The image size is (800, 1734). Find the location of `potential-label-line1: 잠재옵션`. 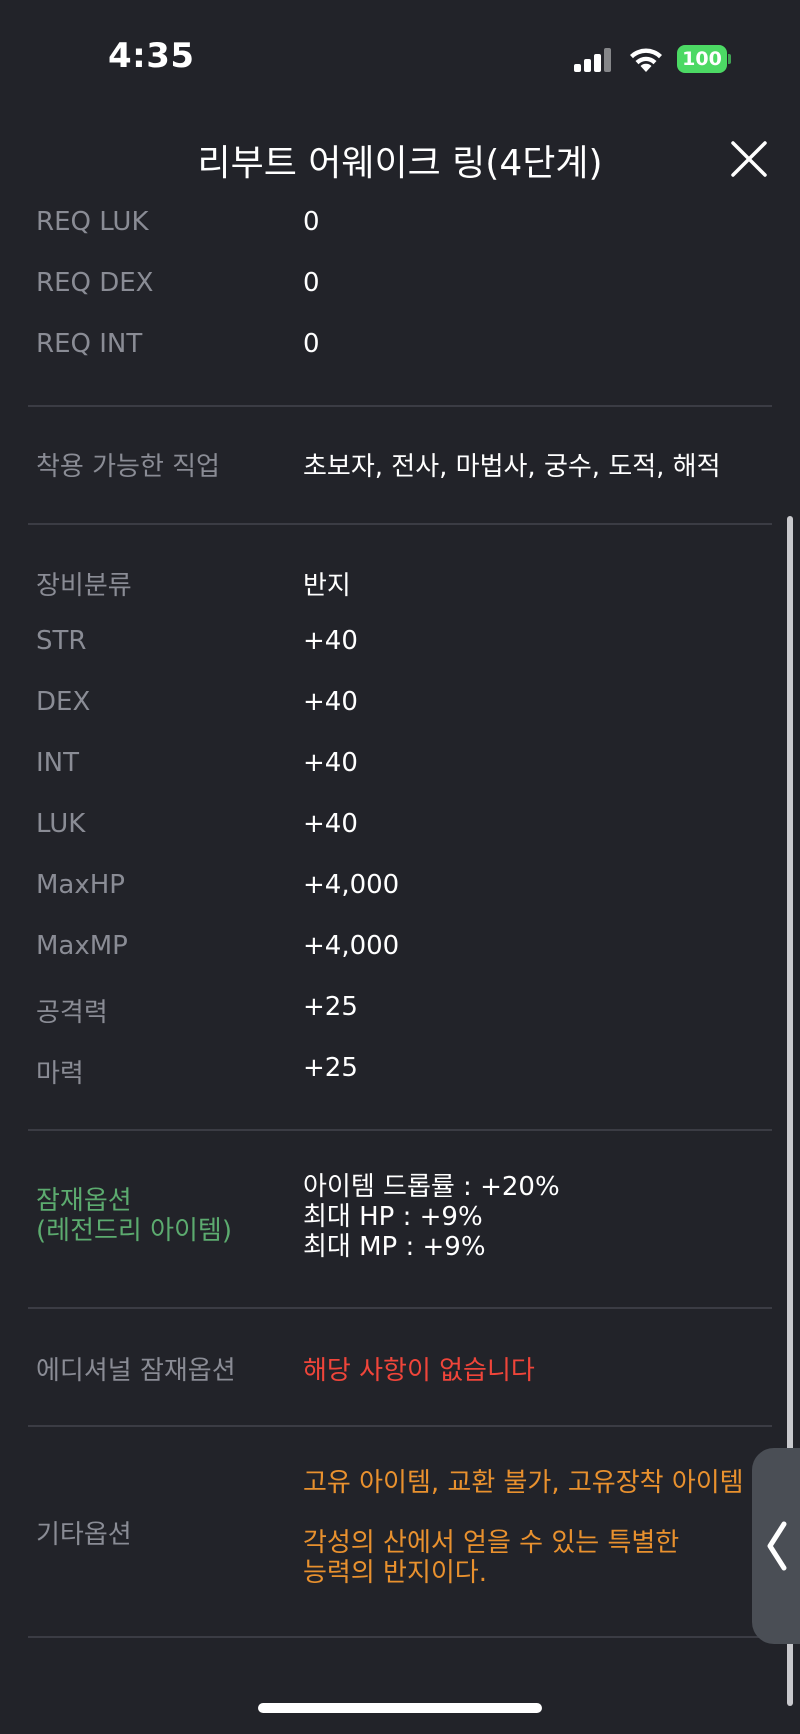

potential-label-line1: 잠재옵션 is located at coordinates (84, 1201).